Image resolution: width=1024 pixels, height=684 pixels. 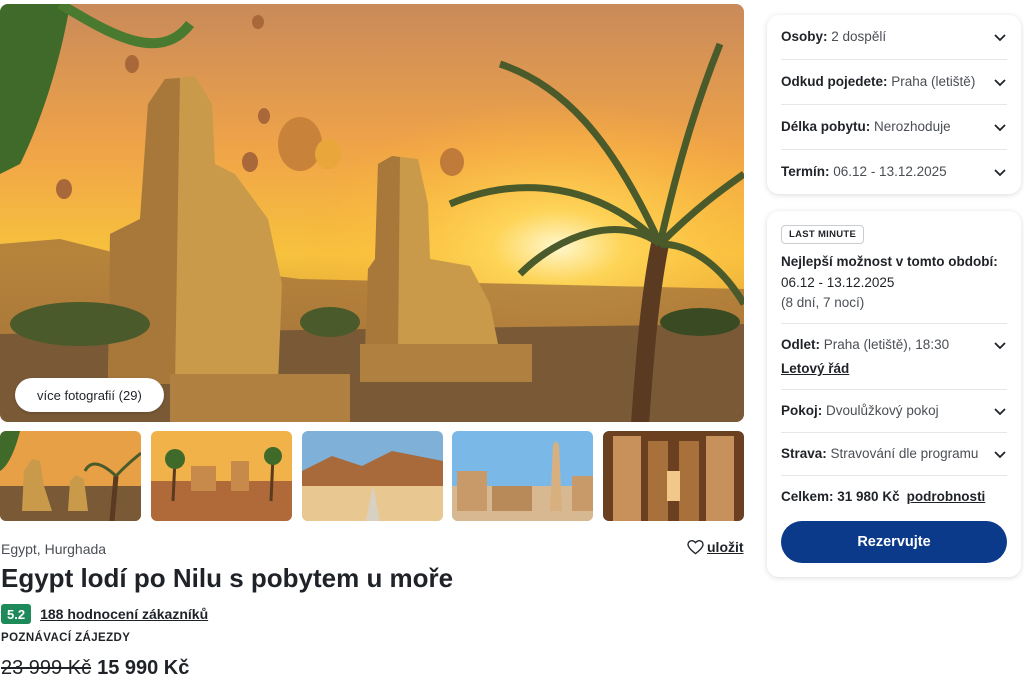 I want to click on filter-date-value: 06.12 - 13.12.2025, so click(x=890, y=171).